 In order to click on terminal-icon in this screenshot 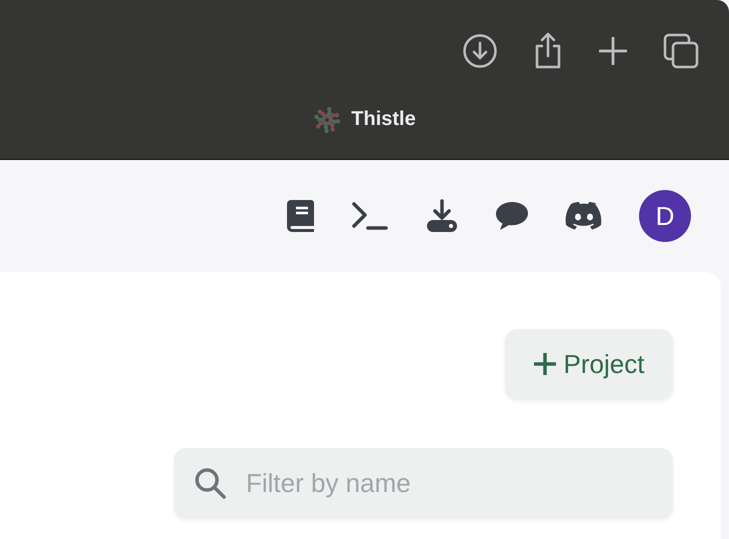, I will do `click(370, 216)`.